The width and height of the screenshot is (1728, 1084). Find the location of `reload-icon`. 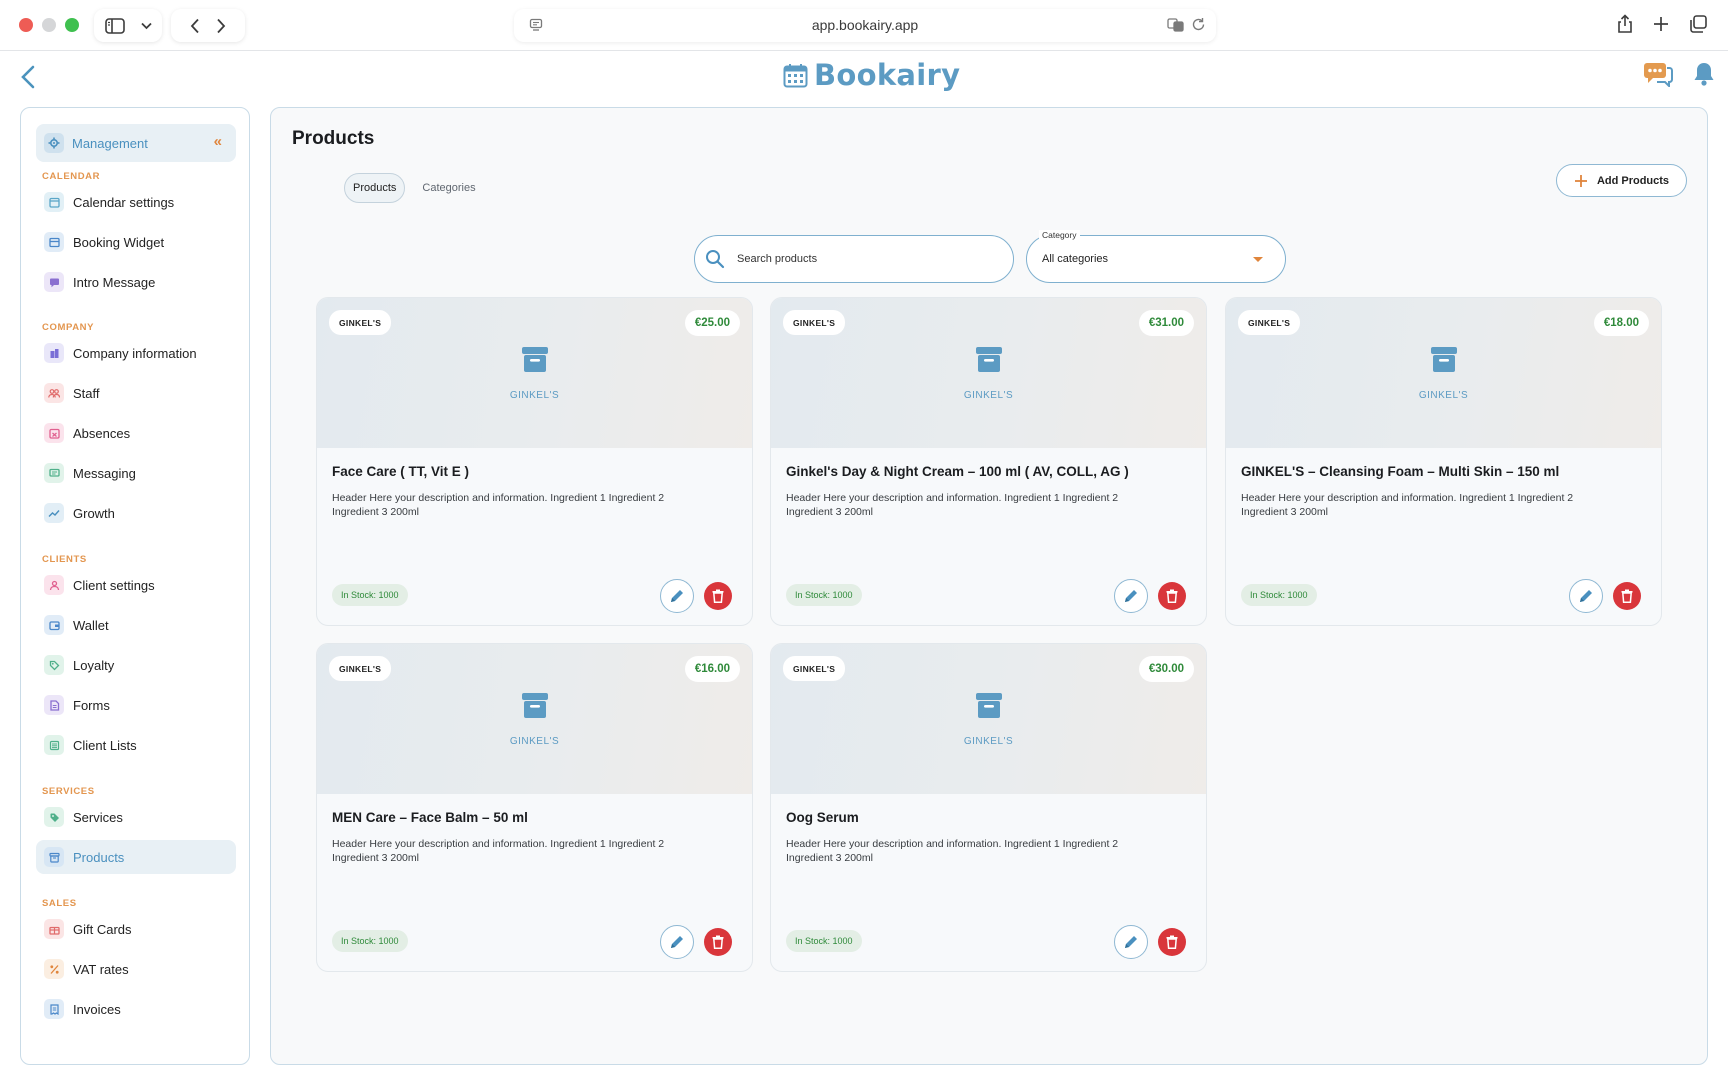

reload-icon is located at coordinates (1198, 24).